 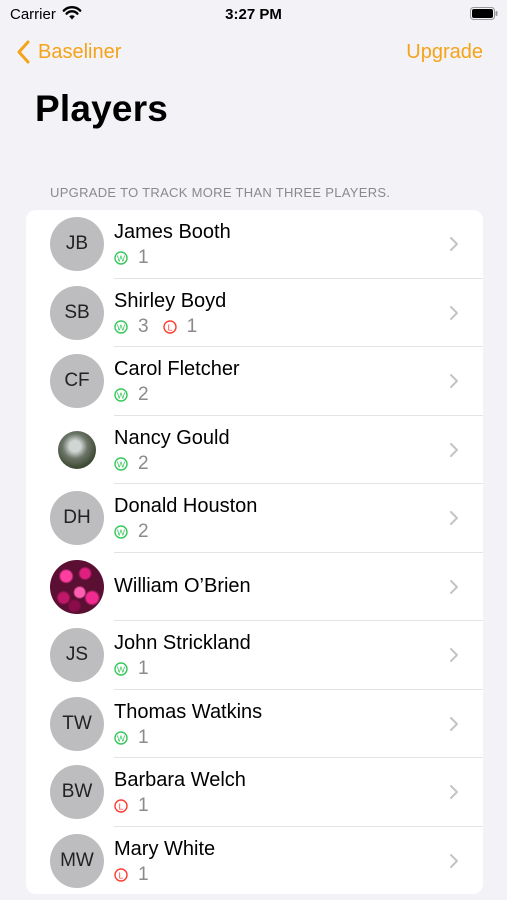 I want to click on player-name: Mary White, so click(x=165, y=848).